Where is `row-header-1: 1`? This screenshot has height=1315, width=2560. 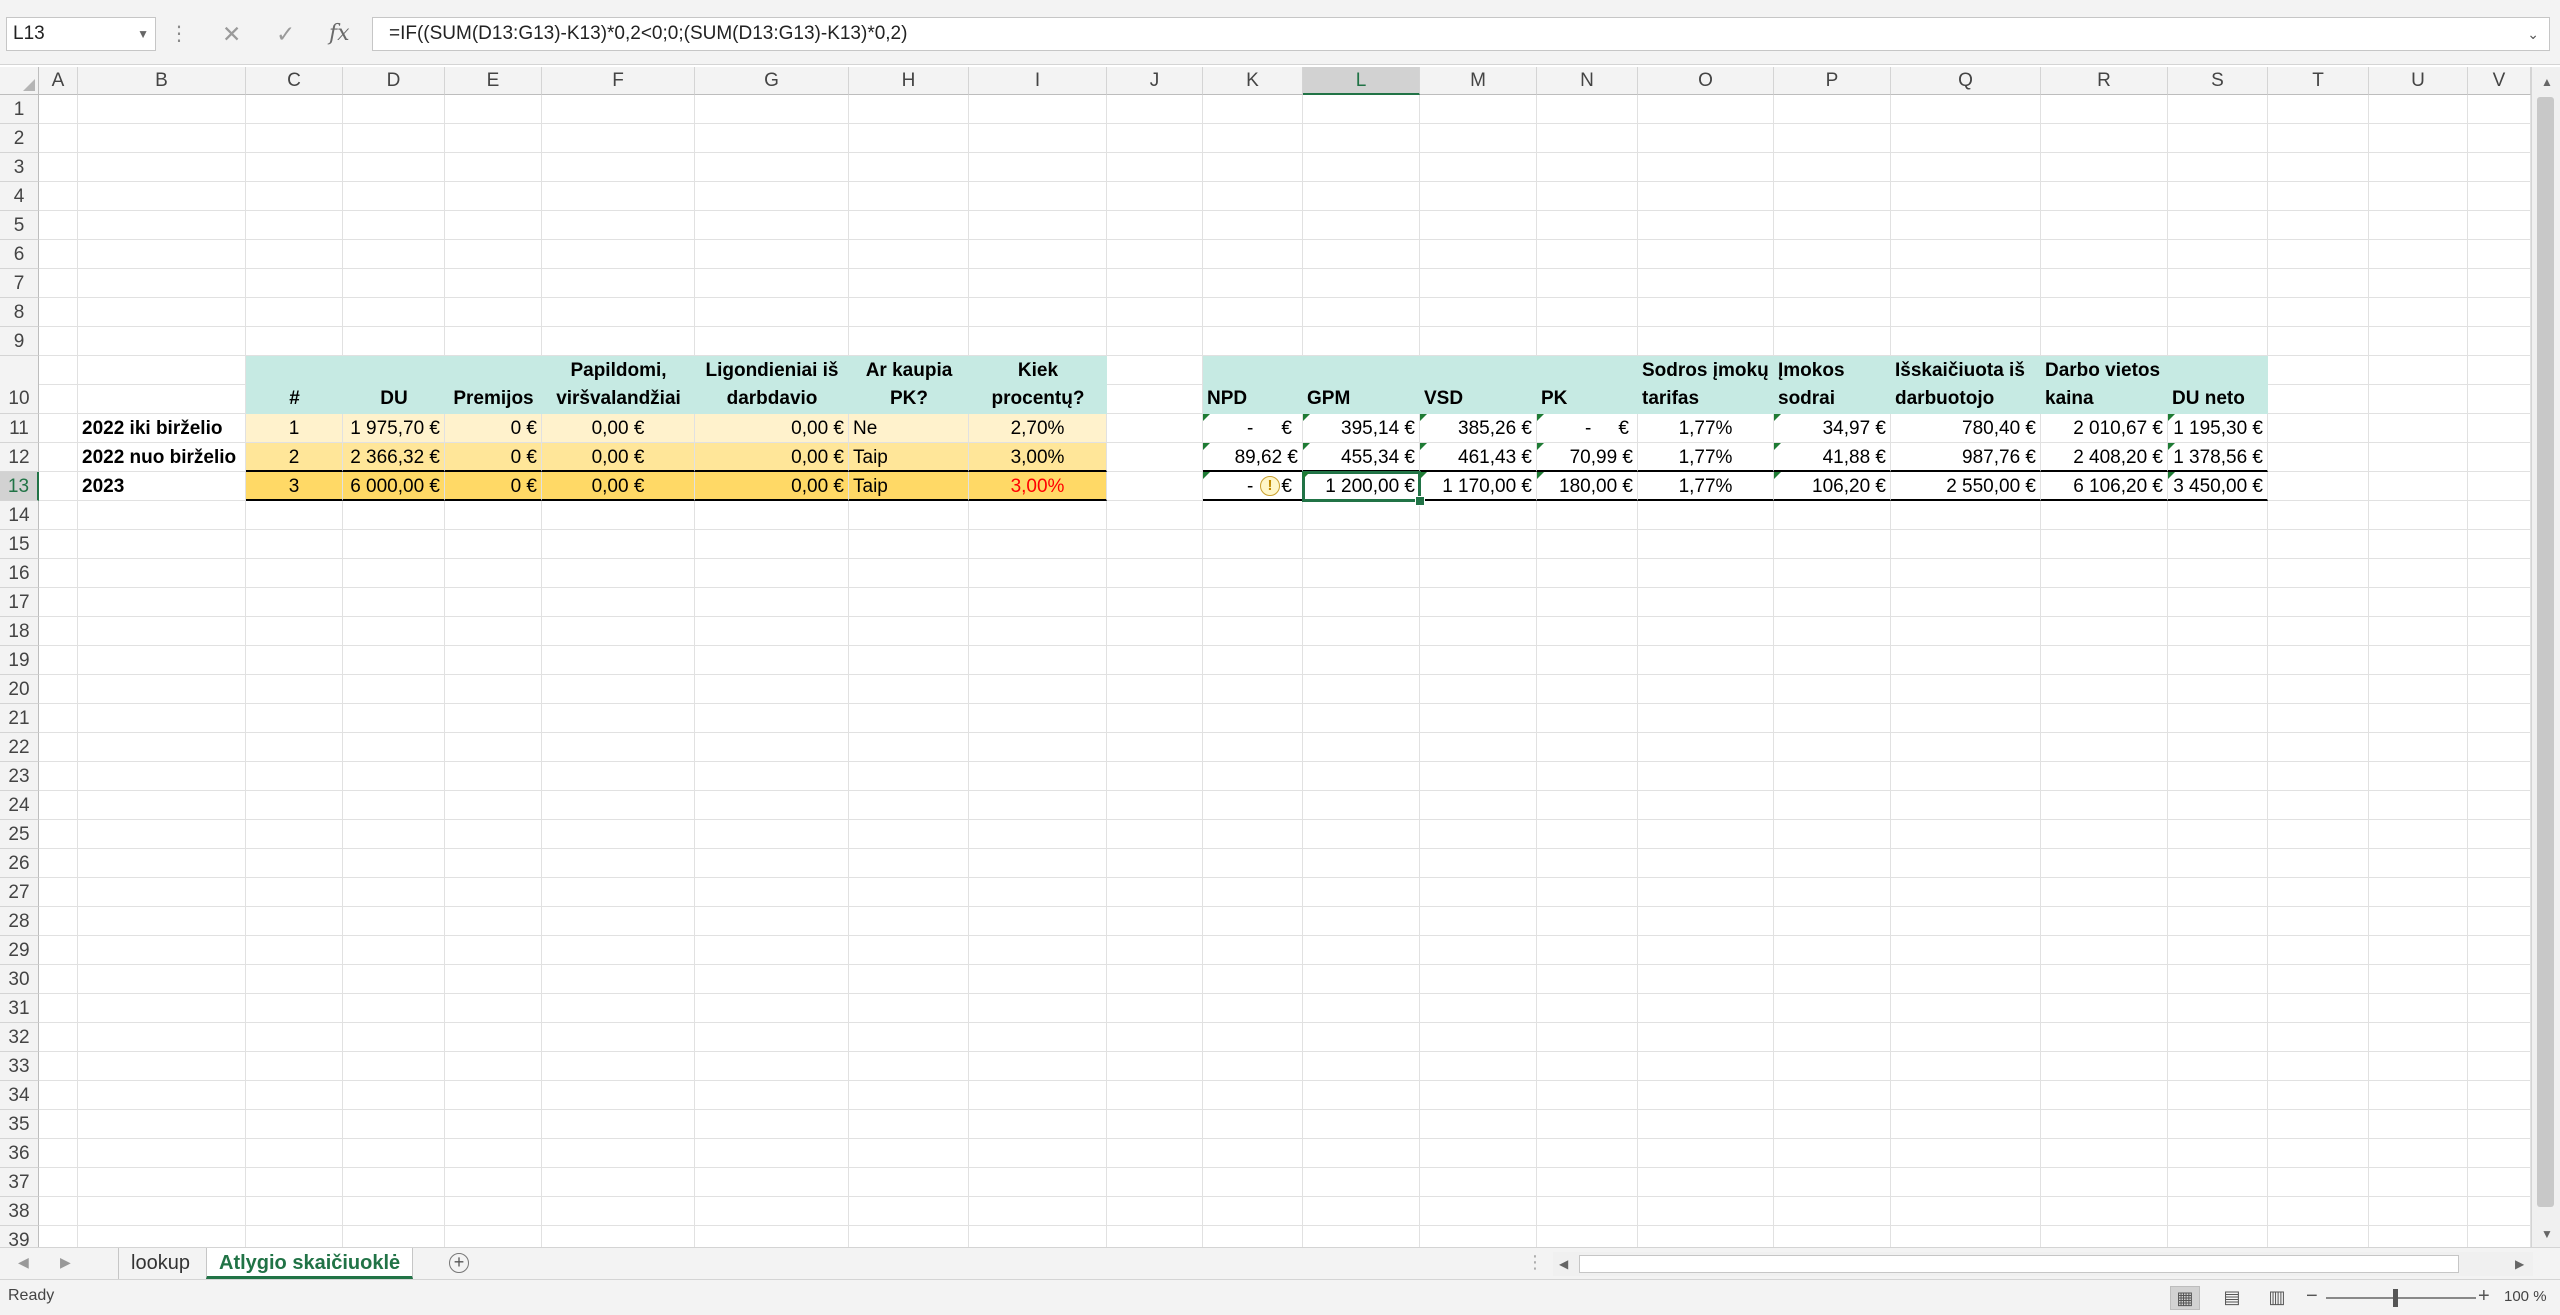 row-header-1: 1 is located at coordinates (19, 109).